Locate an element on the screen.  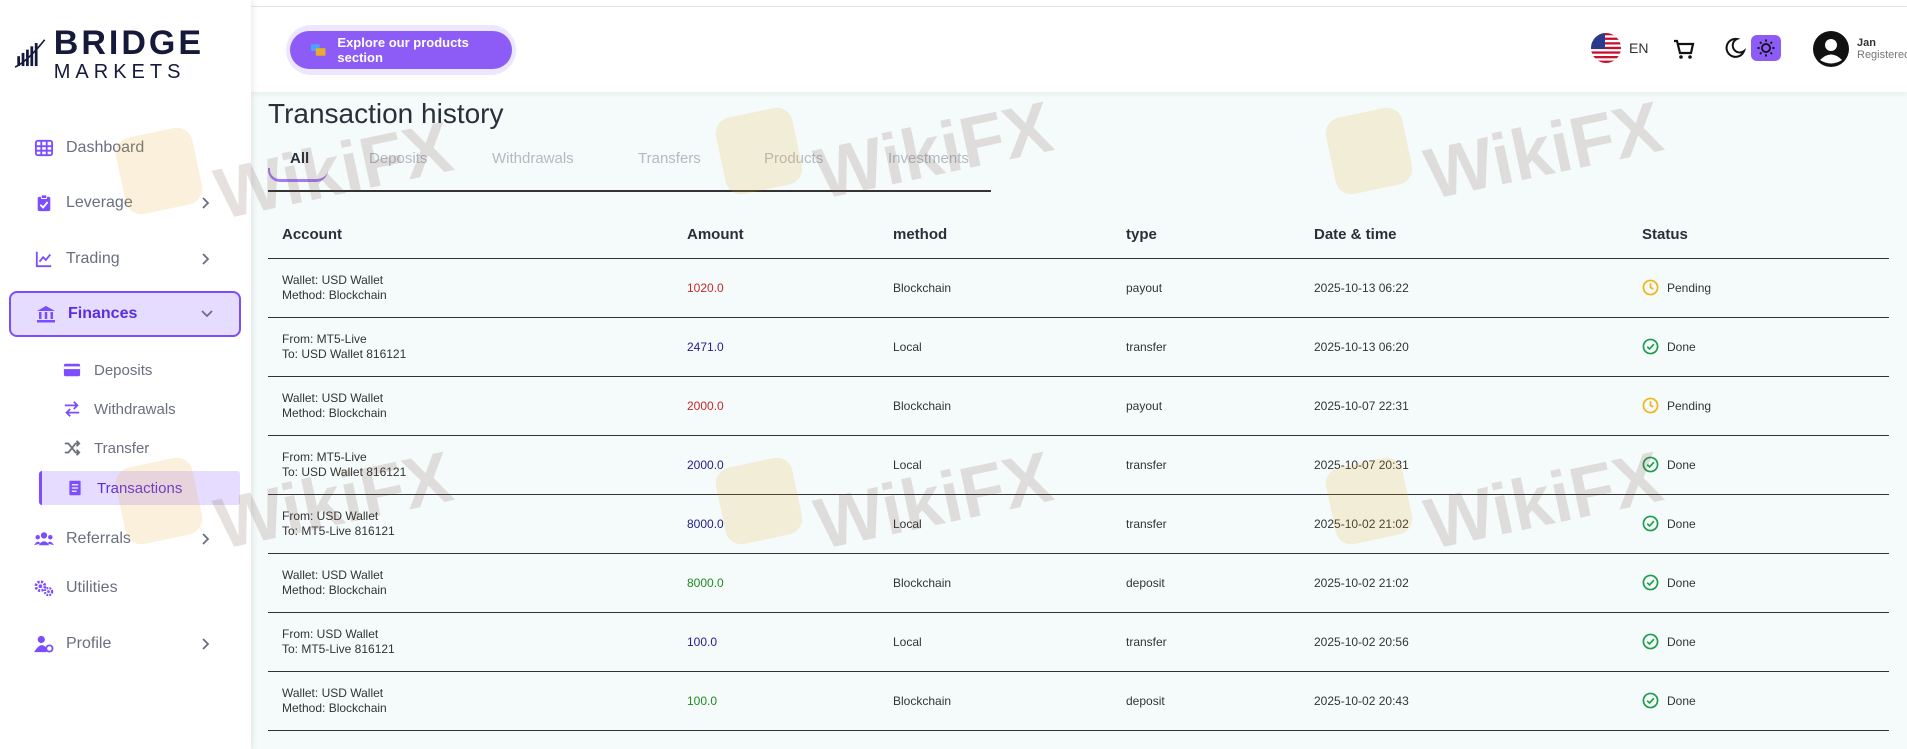
column-header-account: Account is located at coordinates (470, 235).